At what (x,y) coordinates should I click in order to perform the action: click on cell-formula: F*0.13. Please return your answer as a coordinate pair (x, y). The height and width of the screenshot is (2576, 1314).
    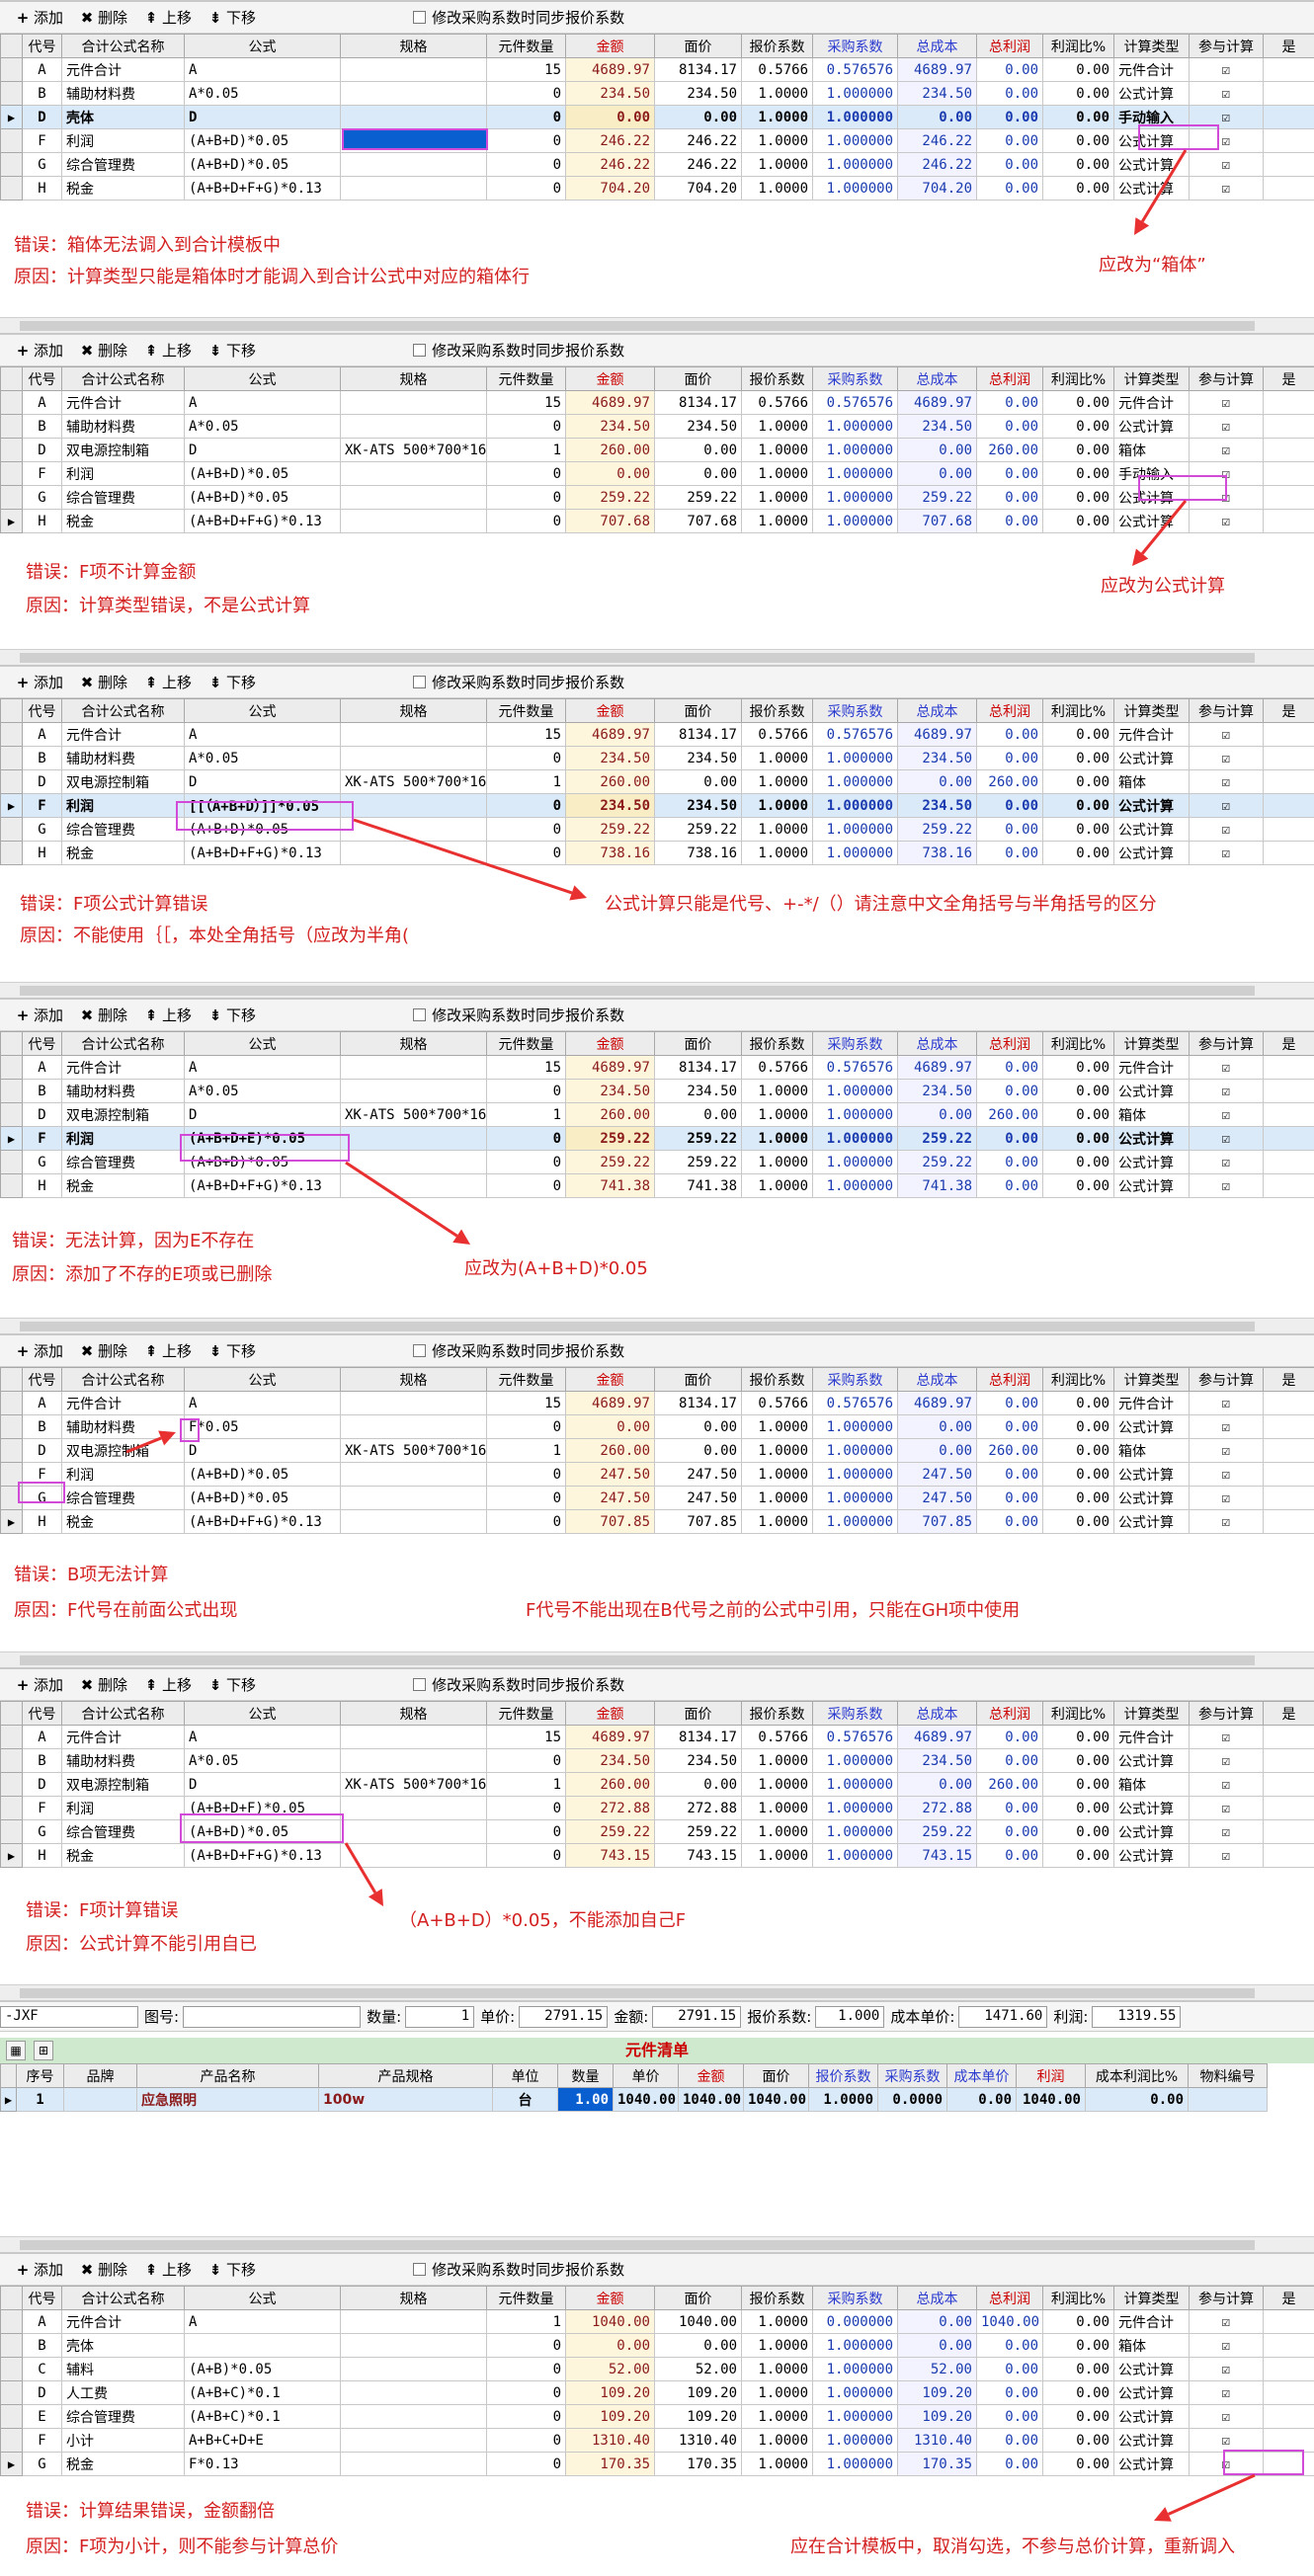
    Looking at the image, I should click on (262, 2464).